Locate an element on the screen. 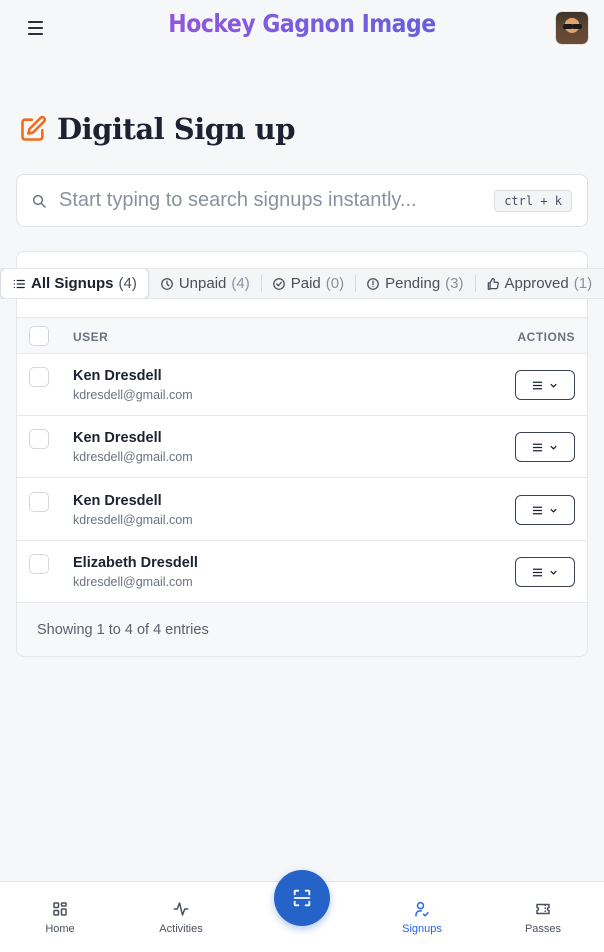 The image size is (604, 952). table-row: Elizabeth Dresdell kdresdell@gmail.com is located at coordinates (302, 572).